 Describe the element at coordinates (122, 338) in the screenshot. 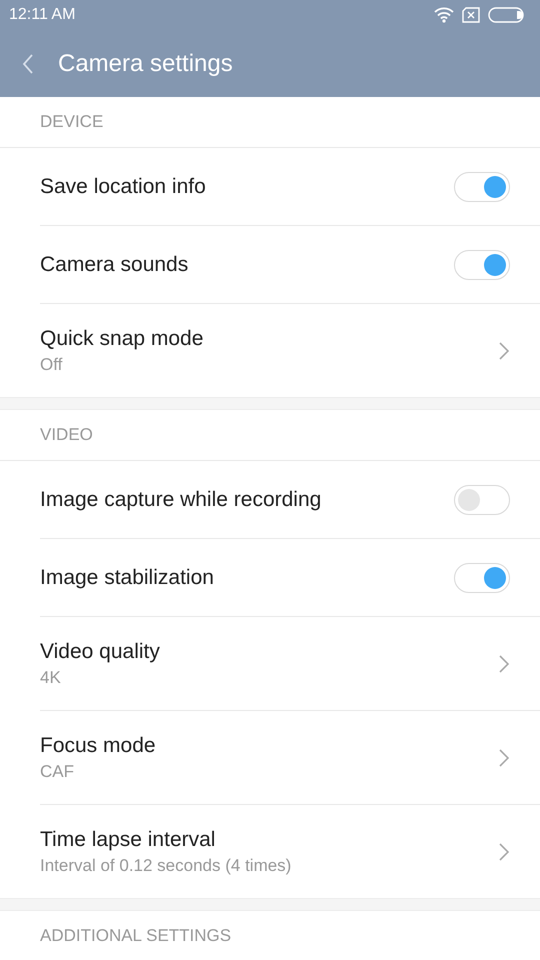

I see `setting-label: Quick snap mode` at that location.